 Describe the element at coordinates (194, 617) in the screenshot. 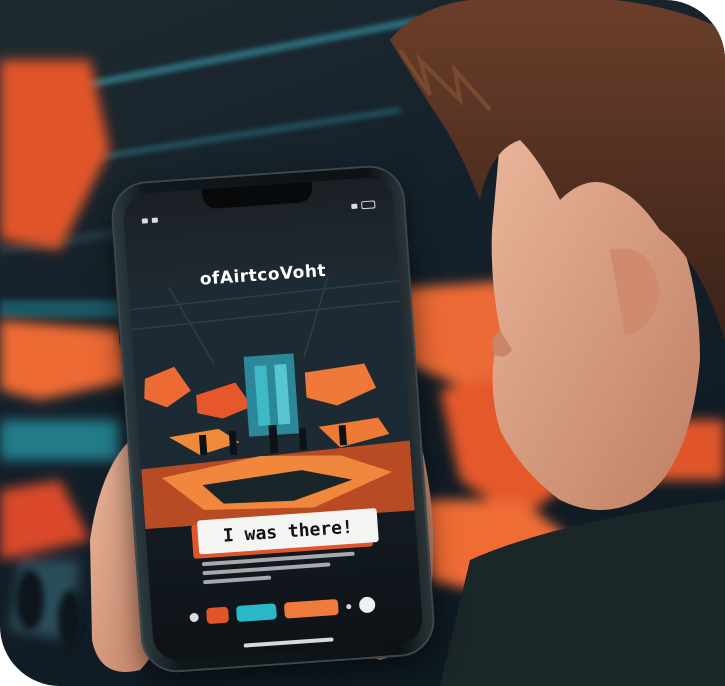

I see `back-icon` at that location.